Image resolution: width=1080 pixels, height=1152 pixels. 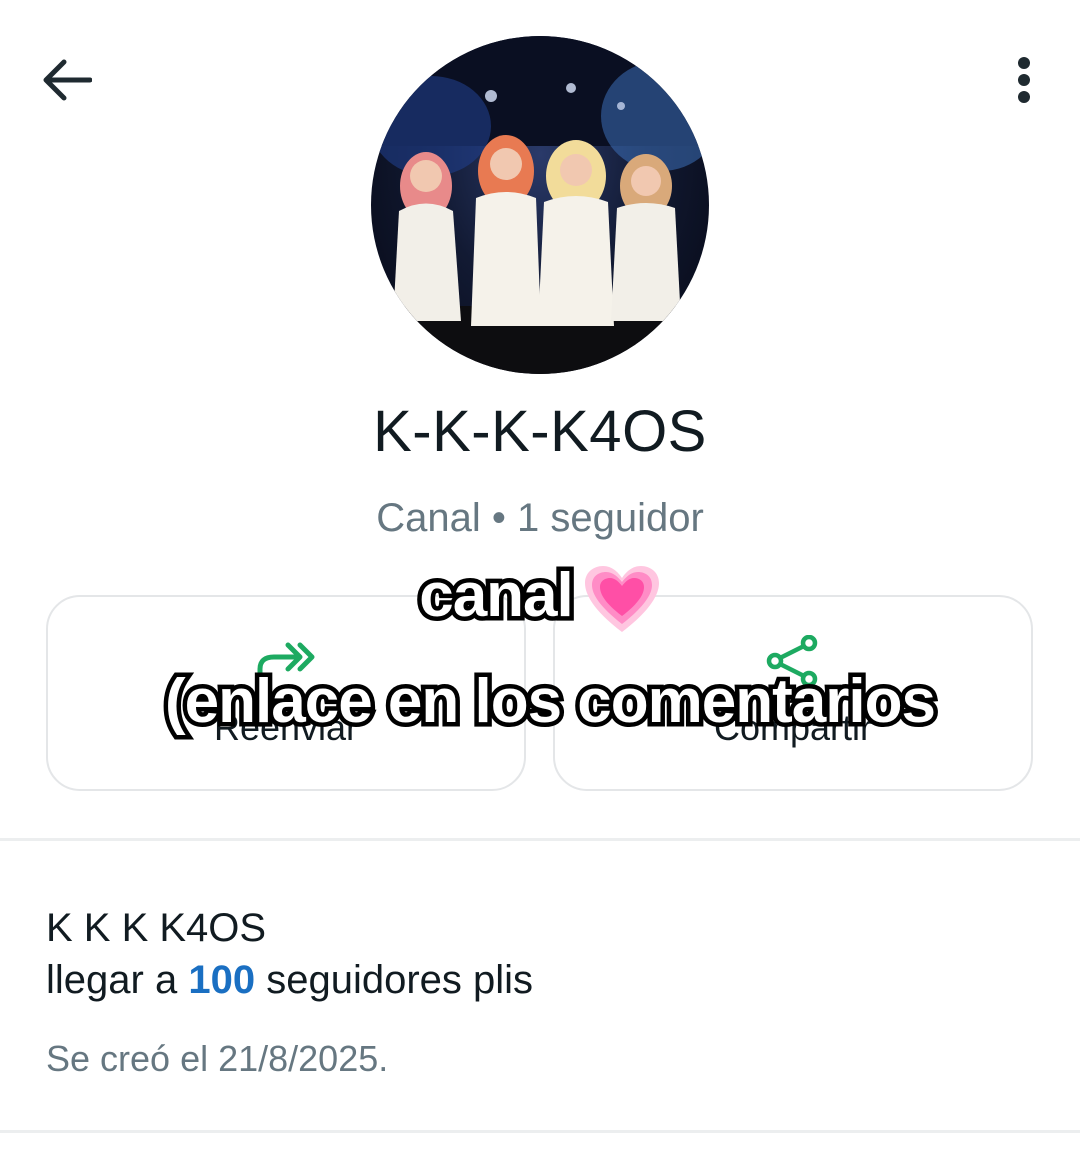 I want to click on back-button, so click(x=66, y=80).